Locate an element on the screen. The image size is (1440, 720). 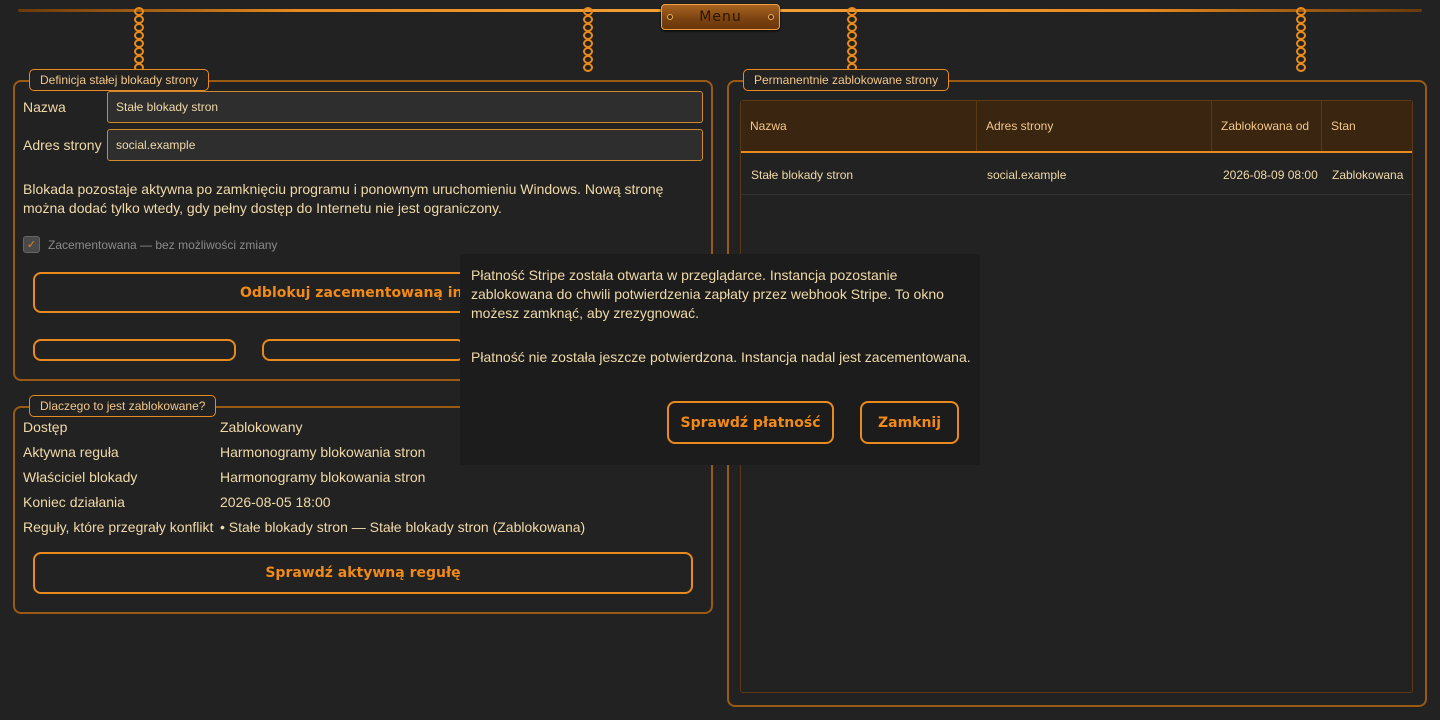
blocked-pages-group-title: Permanentnie zablokowane strony is located at coordinates (846, 80).